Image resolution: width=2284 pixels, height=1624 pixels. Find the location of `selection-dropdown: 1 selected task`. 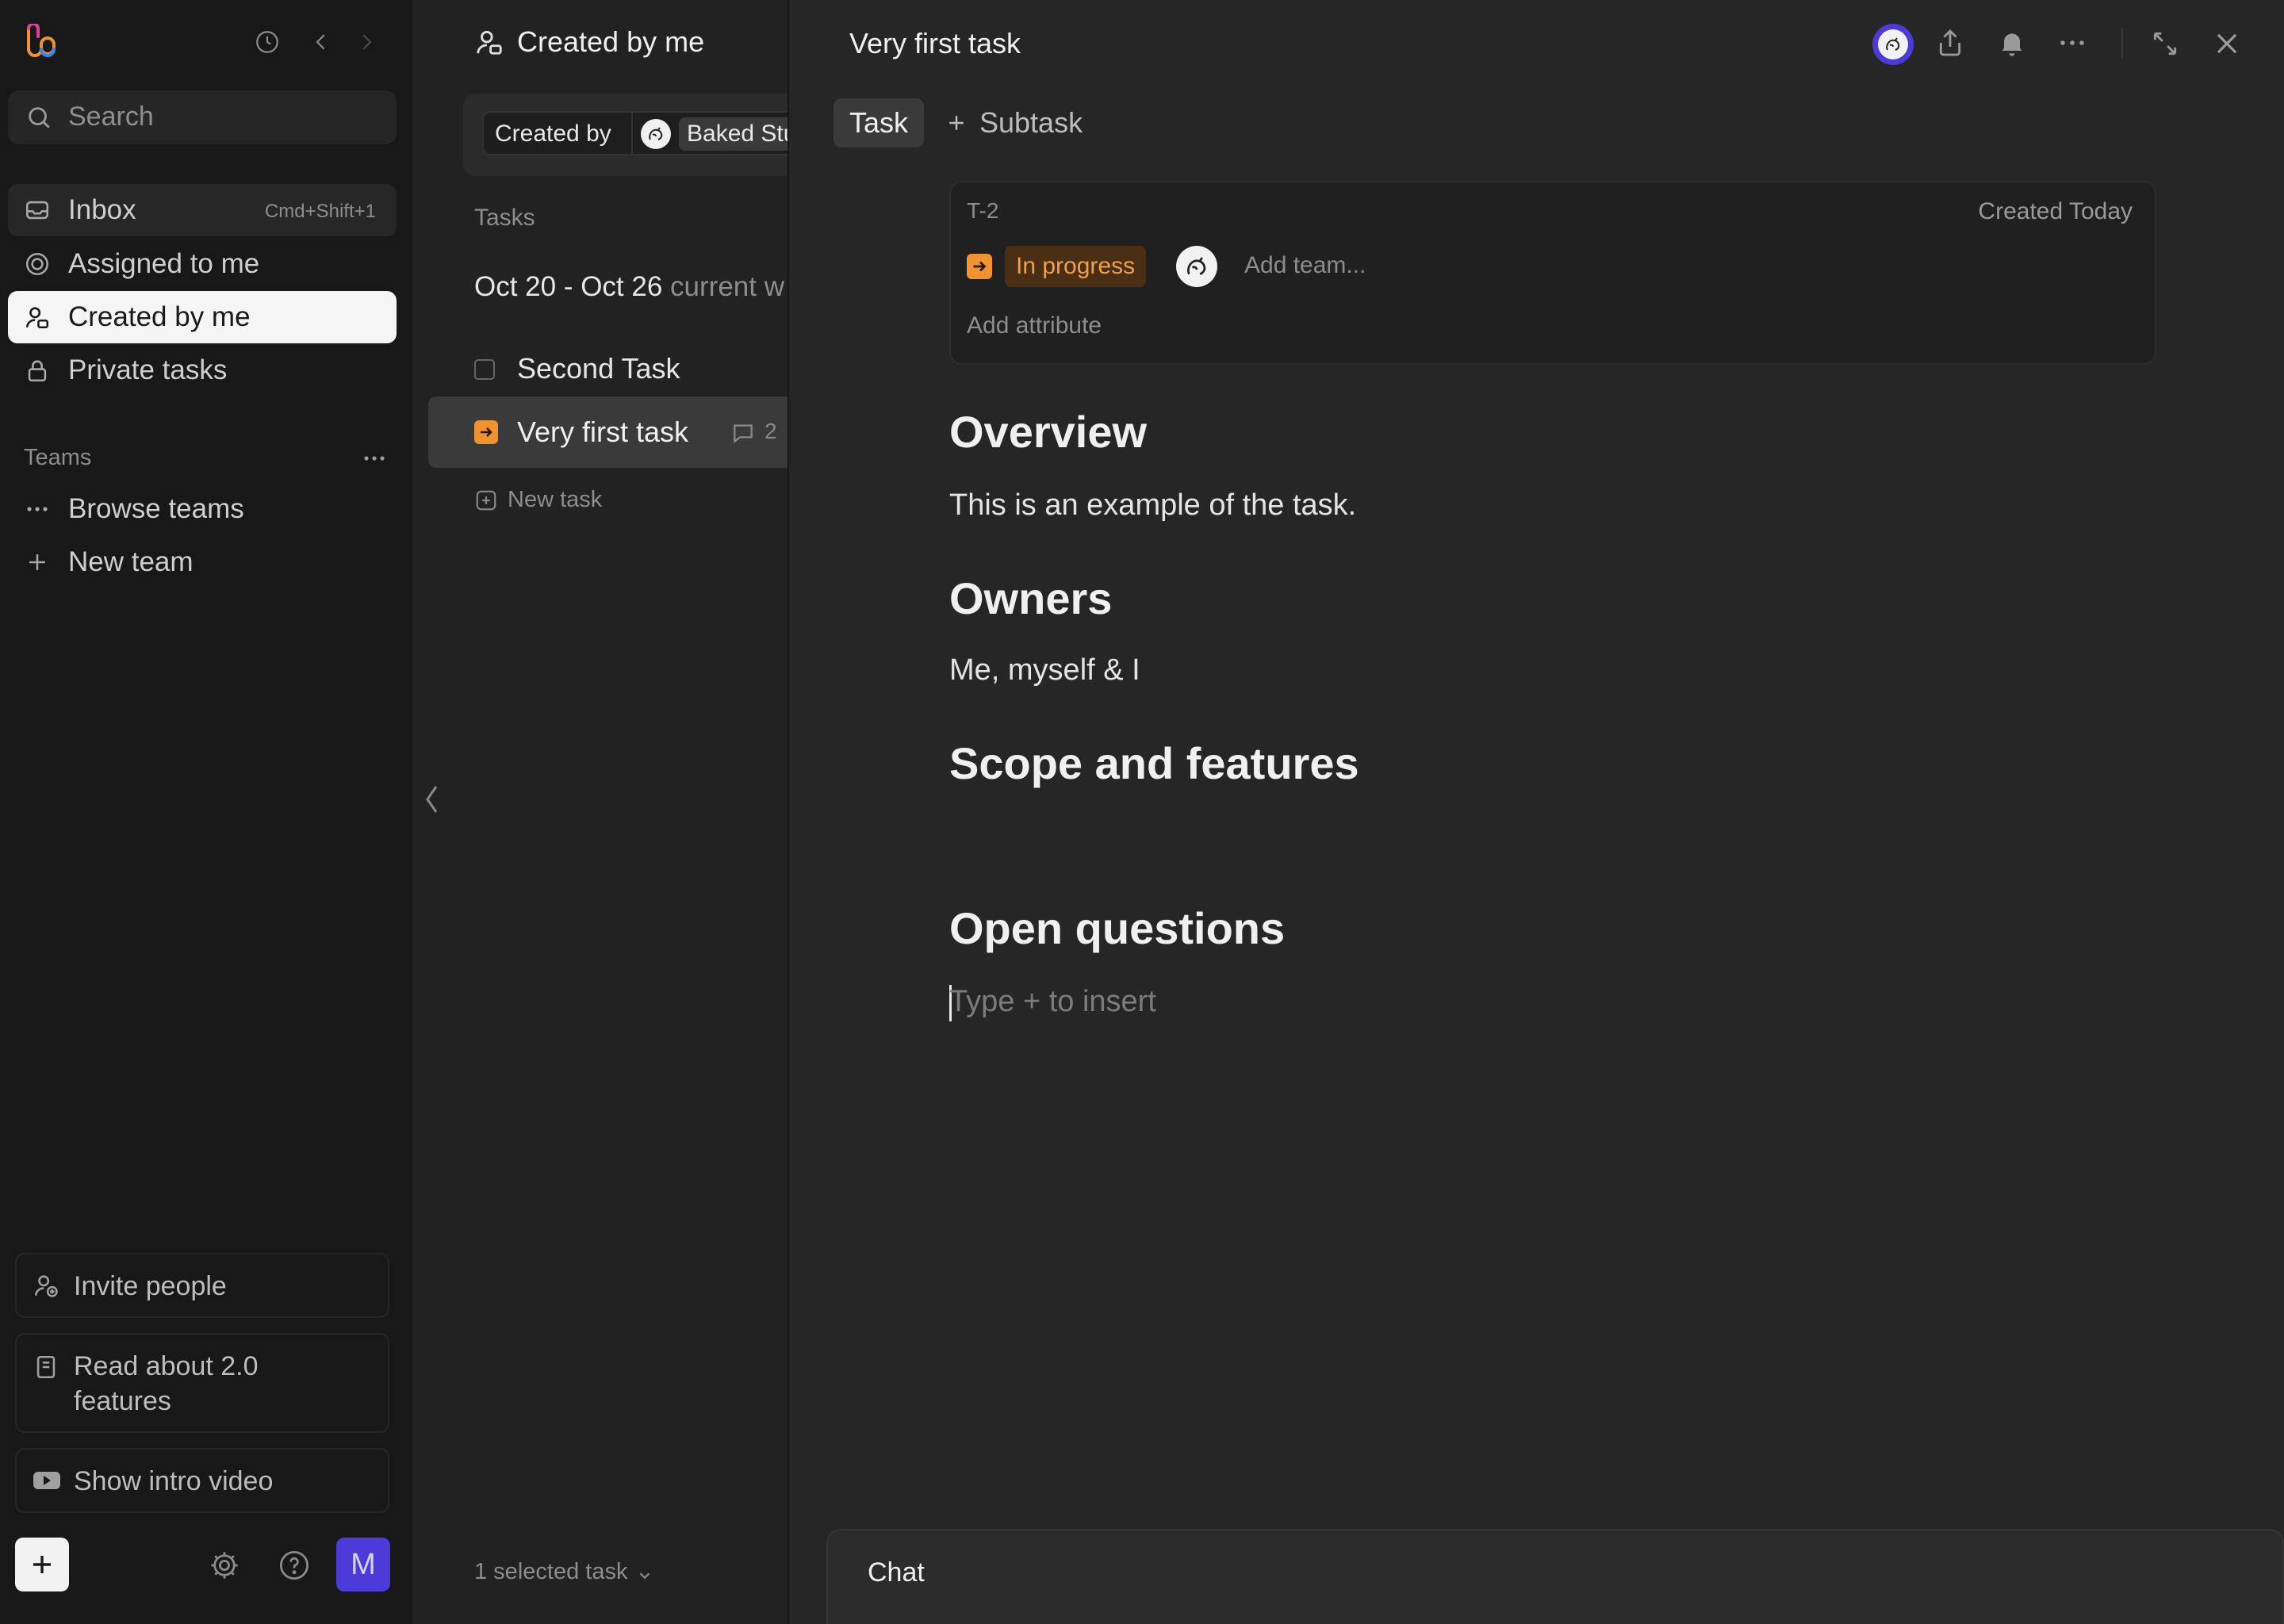

selection-dropdown: 1 selected task is located at coordinates (563, 1572).